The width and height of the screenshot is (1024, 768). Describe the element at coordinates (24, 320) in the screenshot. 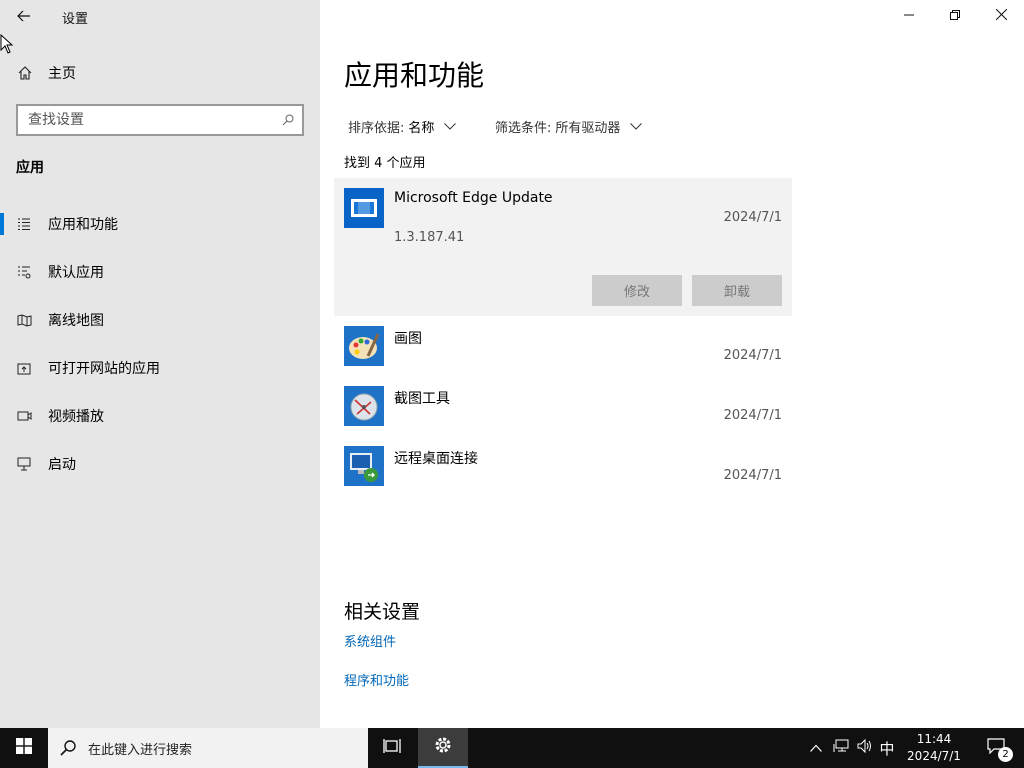

I see `map-icon` at that location.